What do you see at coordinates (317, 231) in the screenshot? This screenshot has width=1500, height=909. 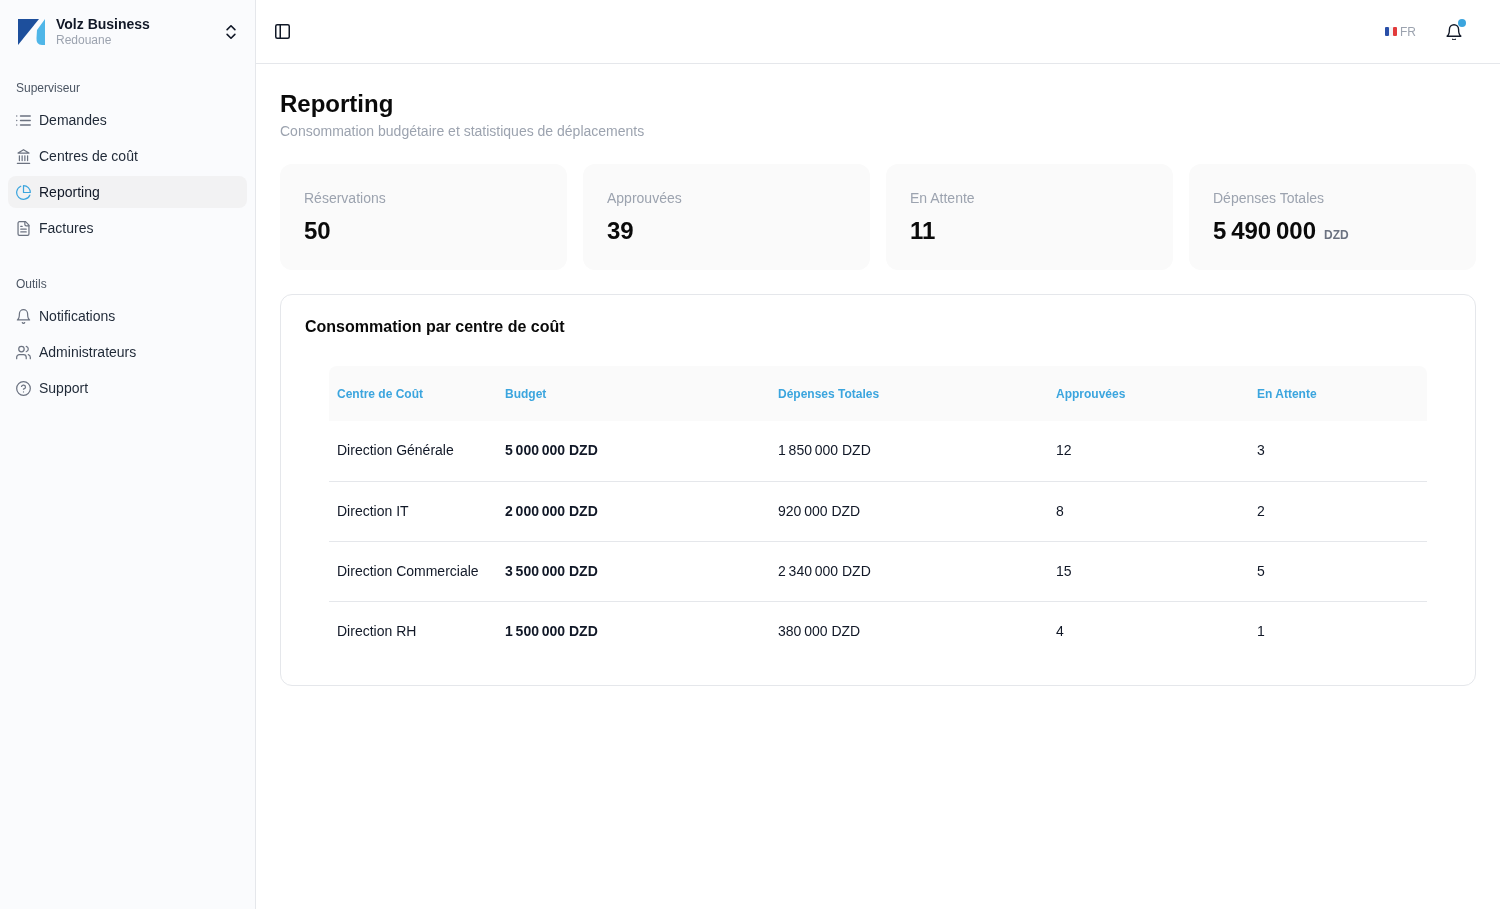 I see `stat-value: 50` at bounding box center [317, 231].